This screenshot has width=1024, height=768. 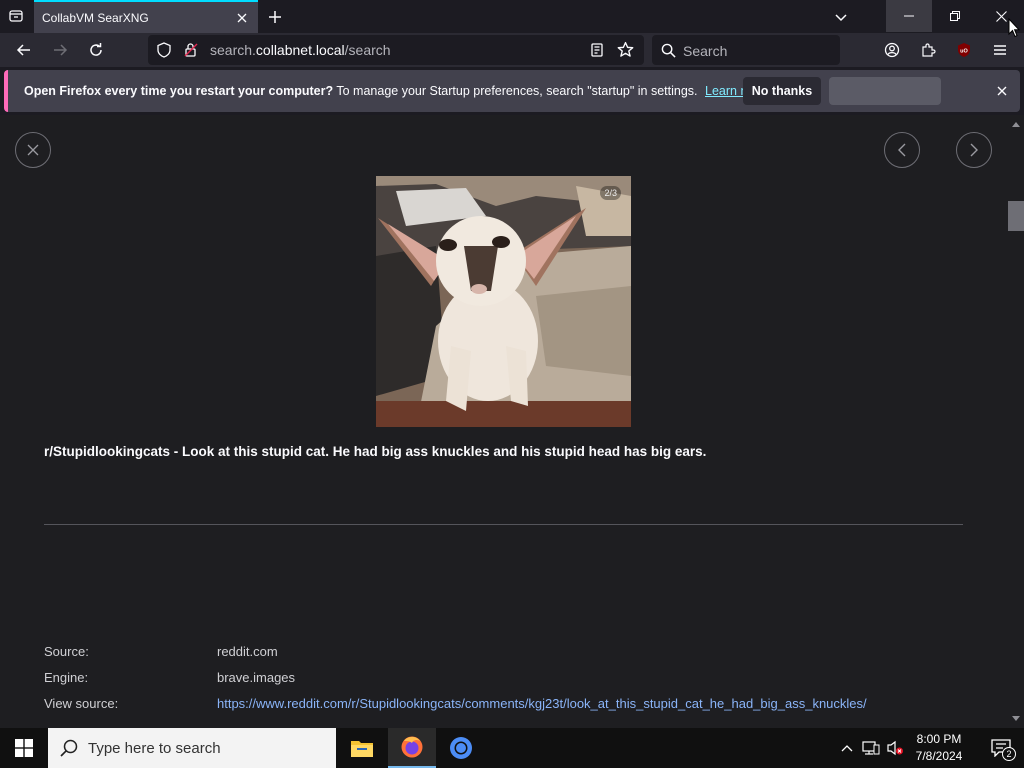 What do you see at coordinates (95, 17) in the screenshot?
I see `tab-title: CollabVM SearXNG` at bounding box center [95, 17].